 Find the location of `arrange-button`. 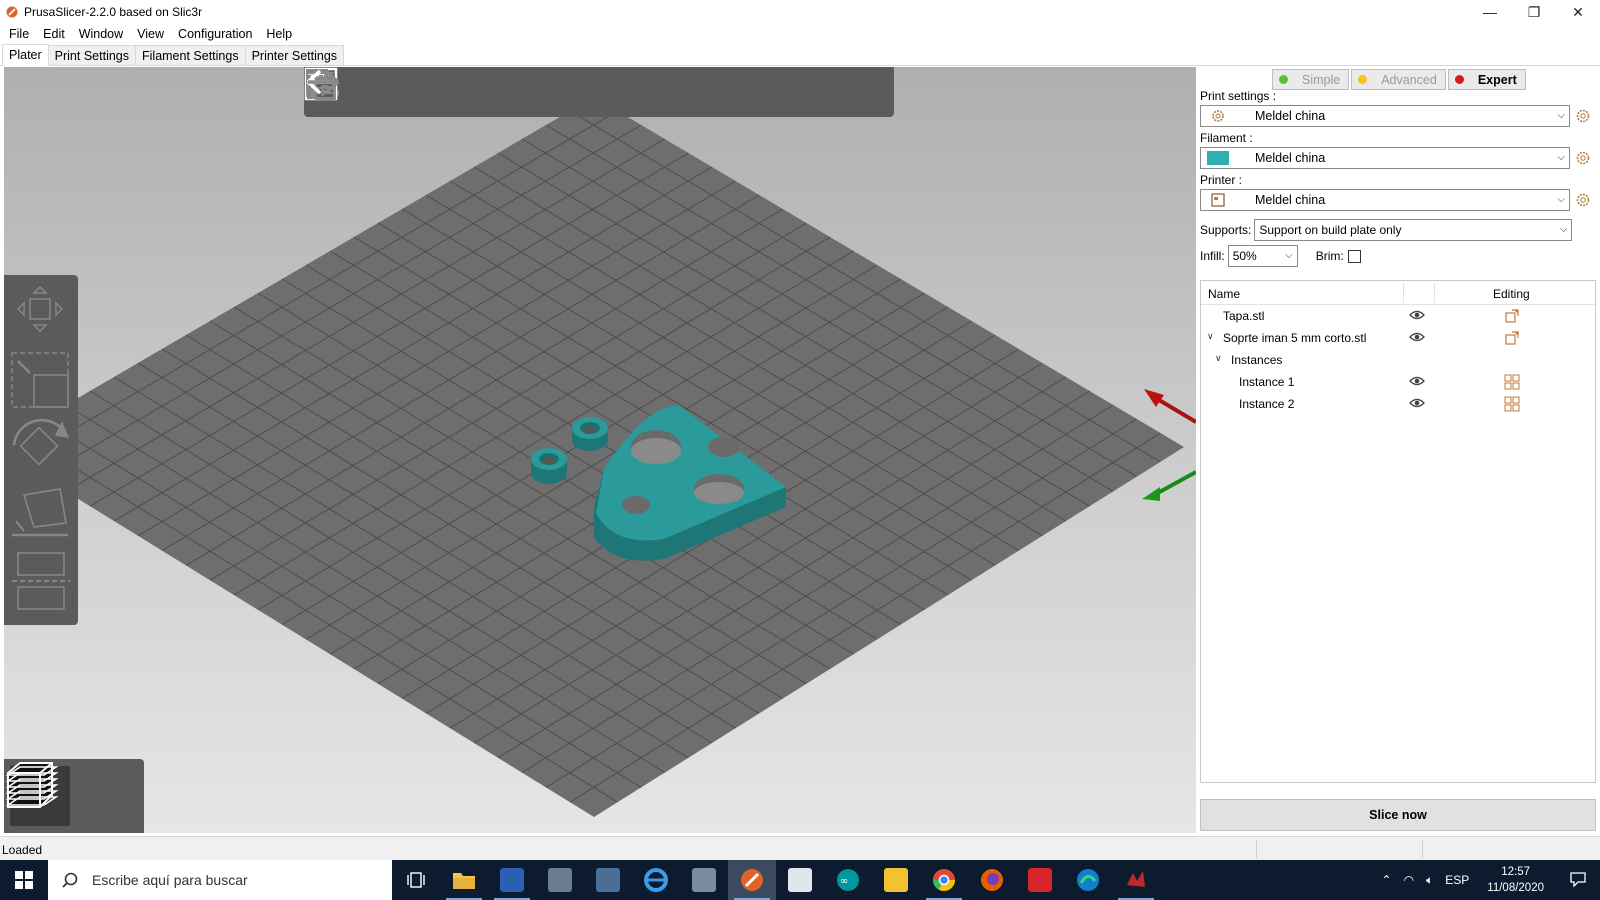

arrange-button is located at coordinates (391, 90).